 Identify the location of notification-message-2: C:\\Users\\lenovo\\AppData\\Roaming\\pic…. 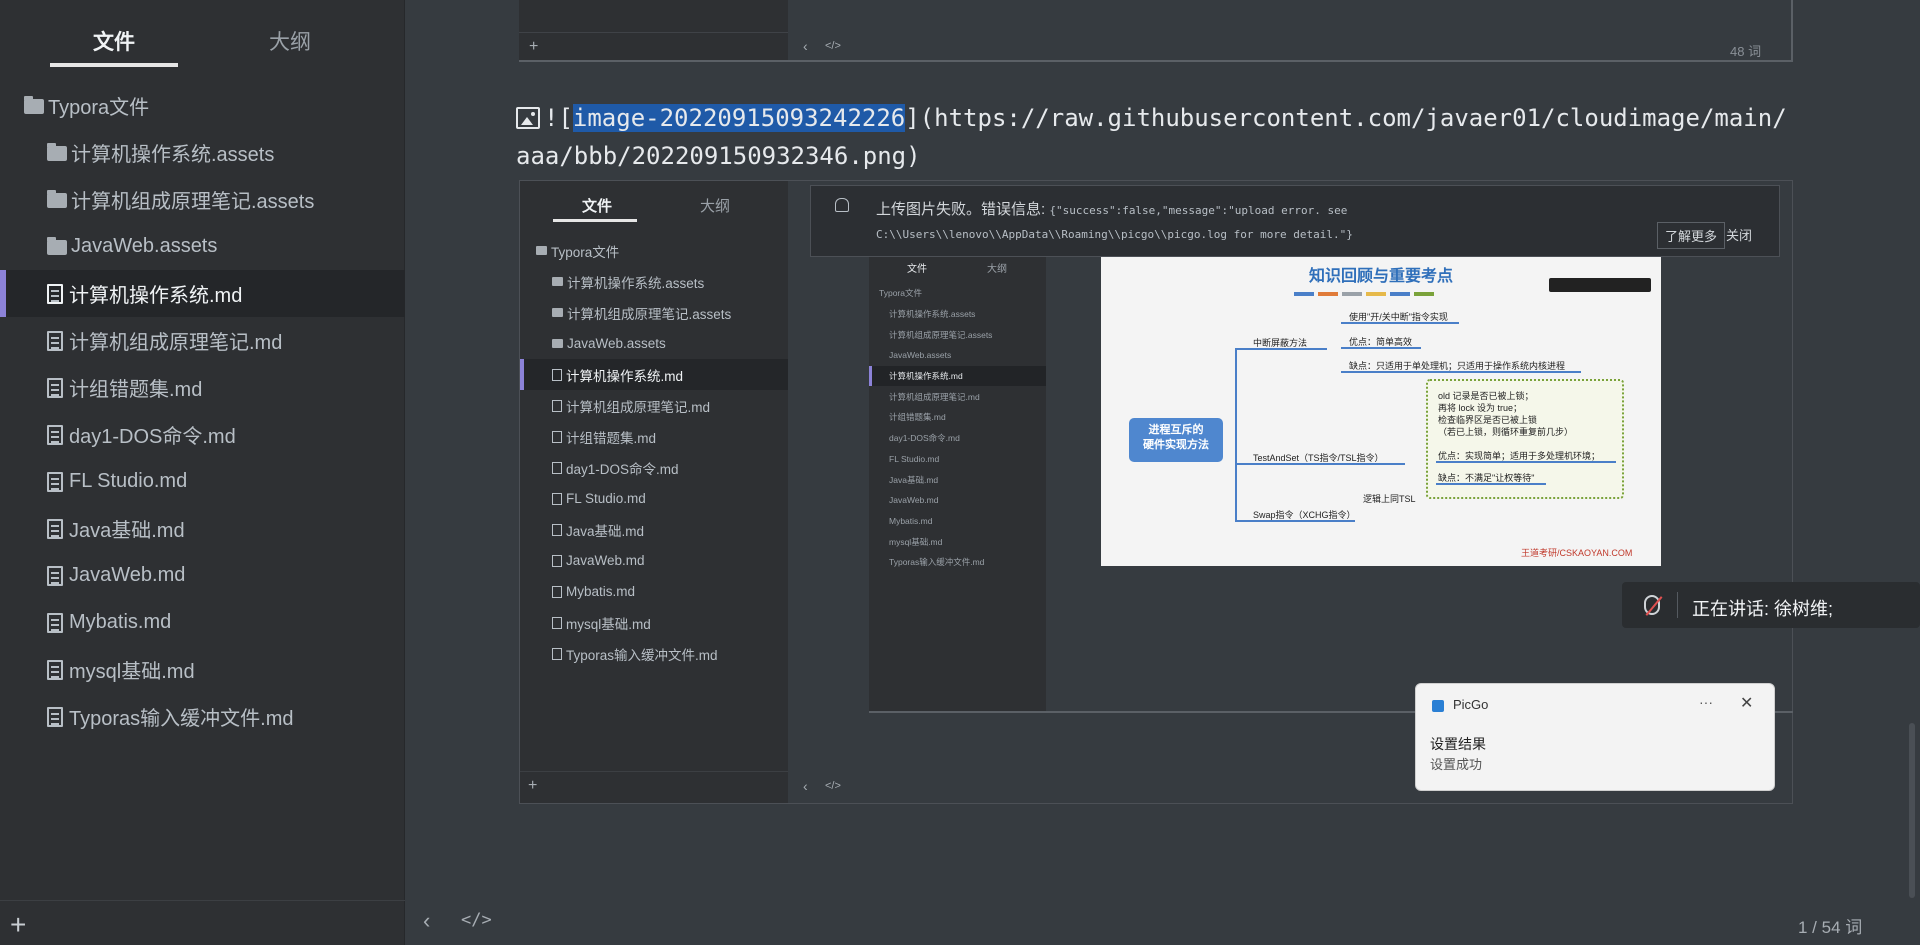
(1114, 234).